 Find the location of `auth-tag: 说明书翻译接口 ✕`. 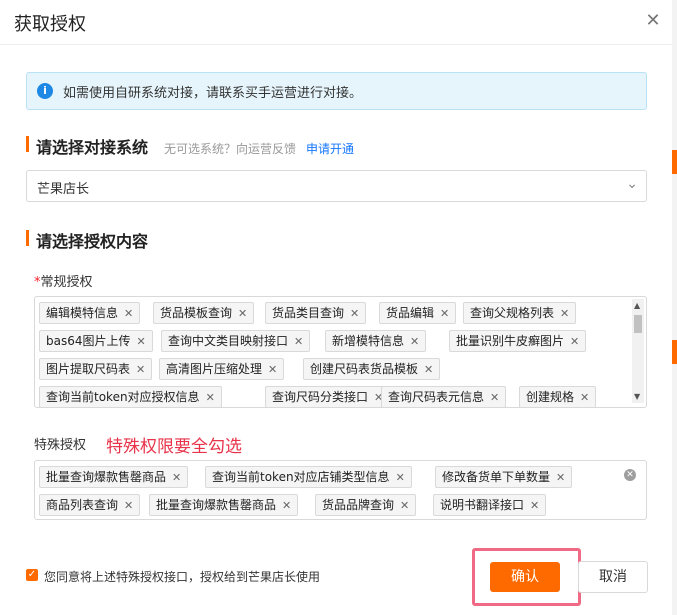

auth-tag: 说明书翻译接口 ✕ is located at coordinates (490, 505).